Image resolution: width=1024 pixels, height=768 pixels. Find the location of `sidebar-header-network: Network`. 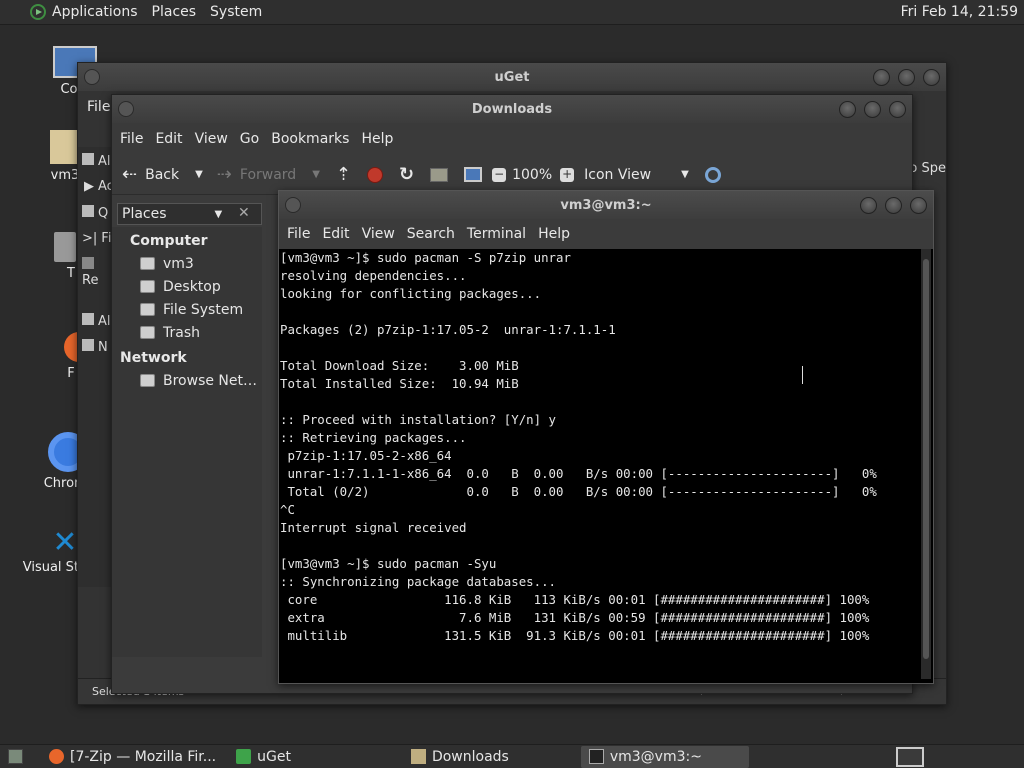

sidebar-header-network: Network is located at coordinates (153, 358).